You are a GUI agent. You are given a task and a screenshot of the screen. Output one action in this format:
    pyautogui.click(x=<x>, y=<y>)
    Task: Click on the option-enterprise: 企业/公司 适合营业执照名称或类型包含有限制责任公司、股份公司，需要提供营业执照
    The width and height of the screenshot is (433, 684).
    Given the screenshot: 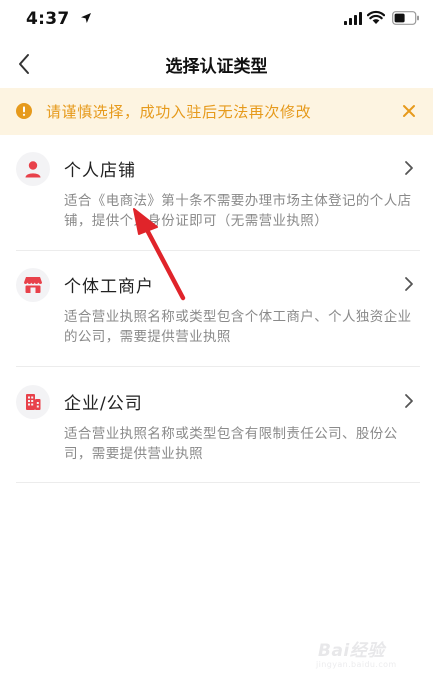 What is the action you would take?
    pyautogui.click(x=216, y=428)
    